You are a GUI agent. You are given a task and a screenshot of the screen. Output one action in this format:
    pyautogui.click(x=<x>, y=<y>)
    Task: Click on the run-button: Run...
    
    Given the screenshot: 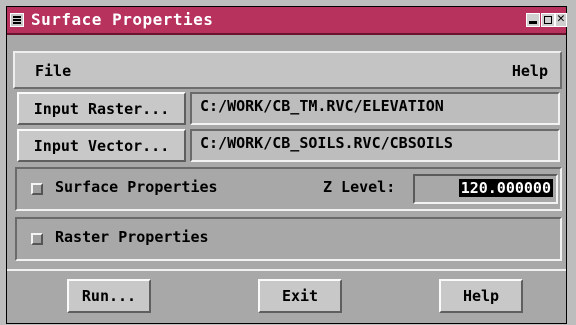 What is the action you would take?
    pyautogui.click(x=109, y=296)
    